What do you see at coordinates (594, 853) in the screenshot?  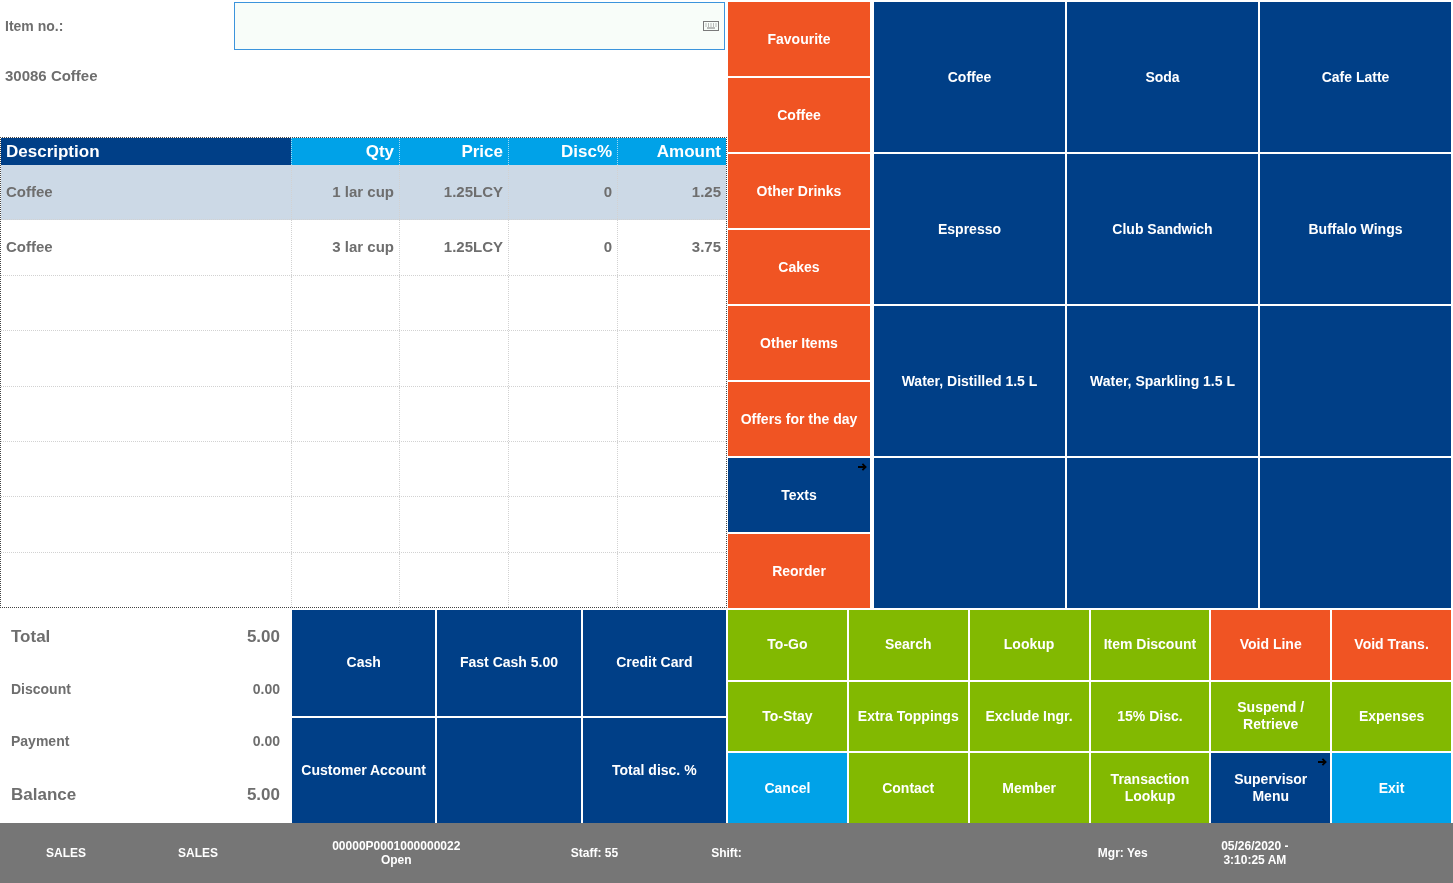 I see `status-field: Staff: 55` at bounding box center [594, 853].